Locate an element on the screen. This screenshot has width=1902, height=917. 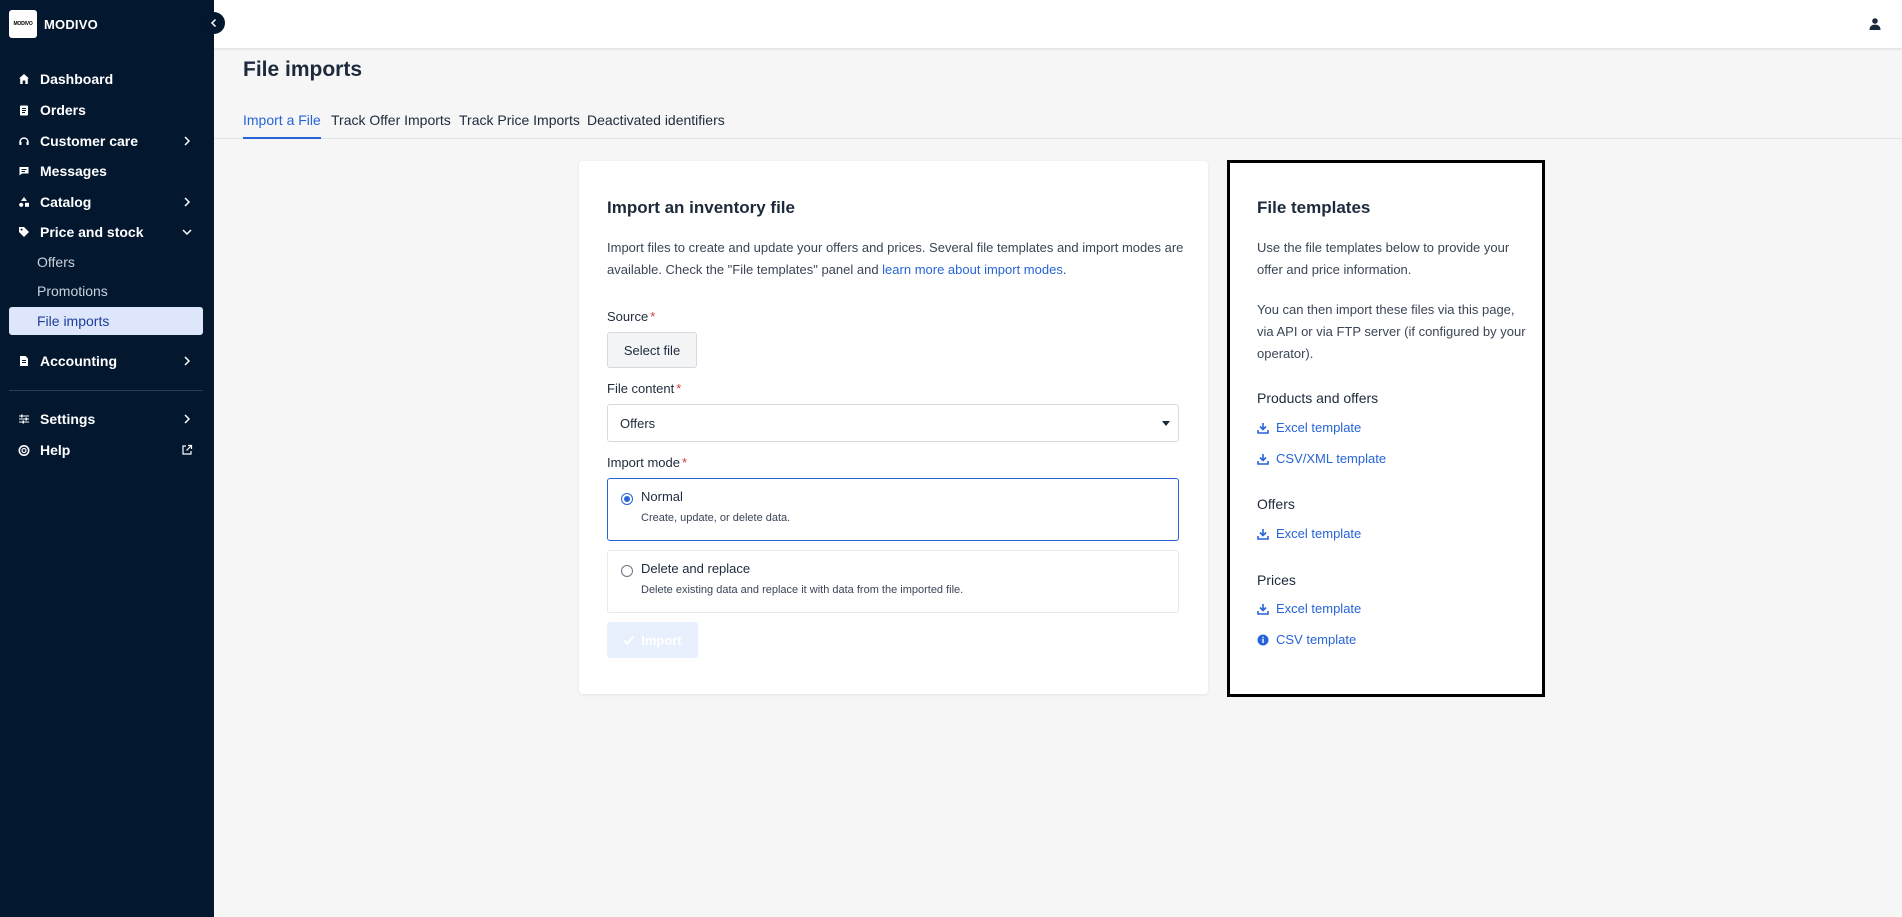
sidebar-item-label: Settings is located at coordinates (68, 419).